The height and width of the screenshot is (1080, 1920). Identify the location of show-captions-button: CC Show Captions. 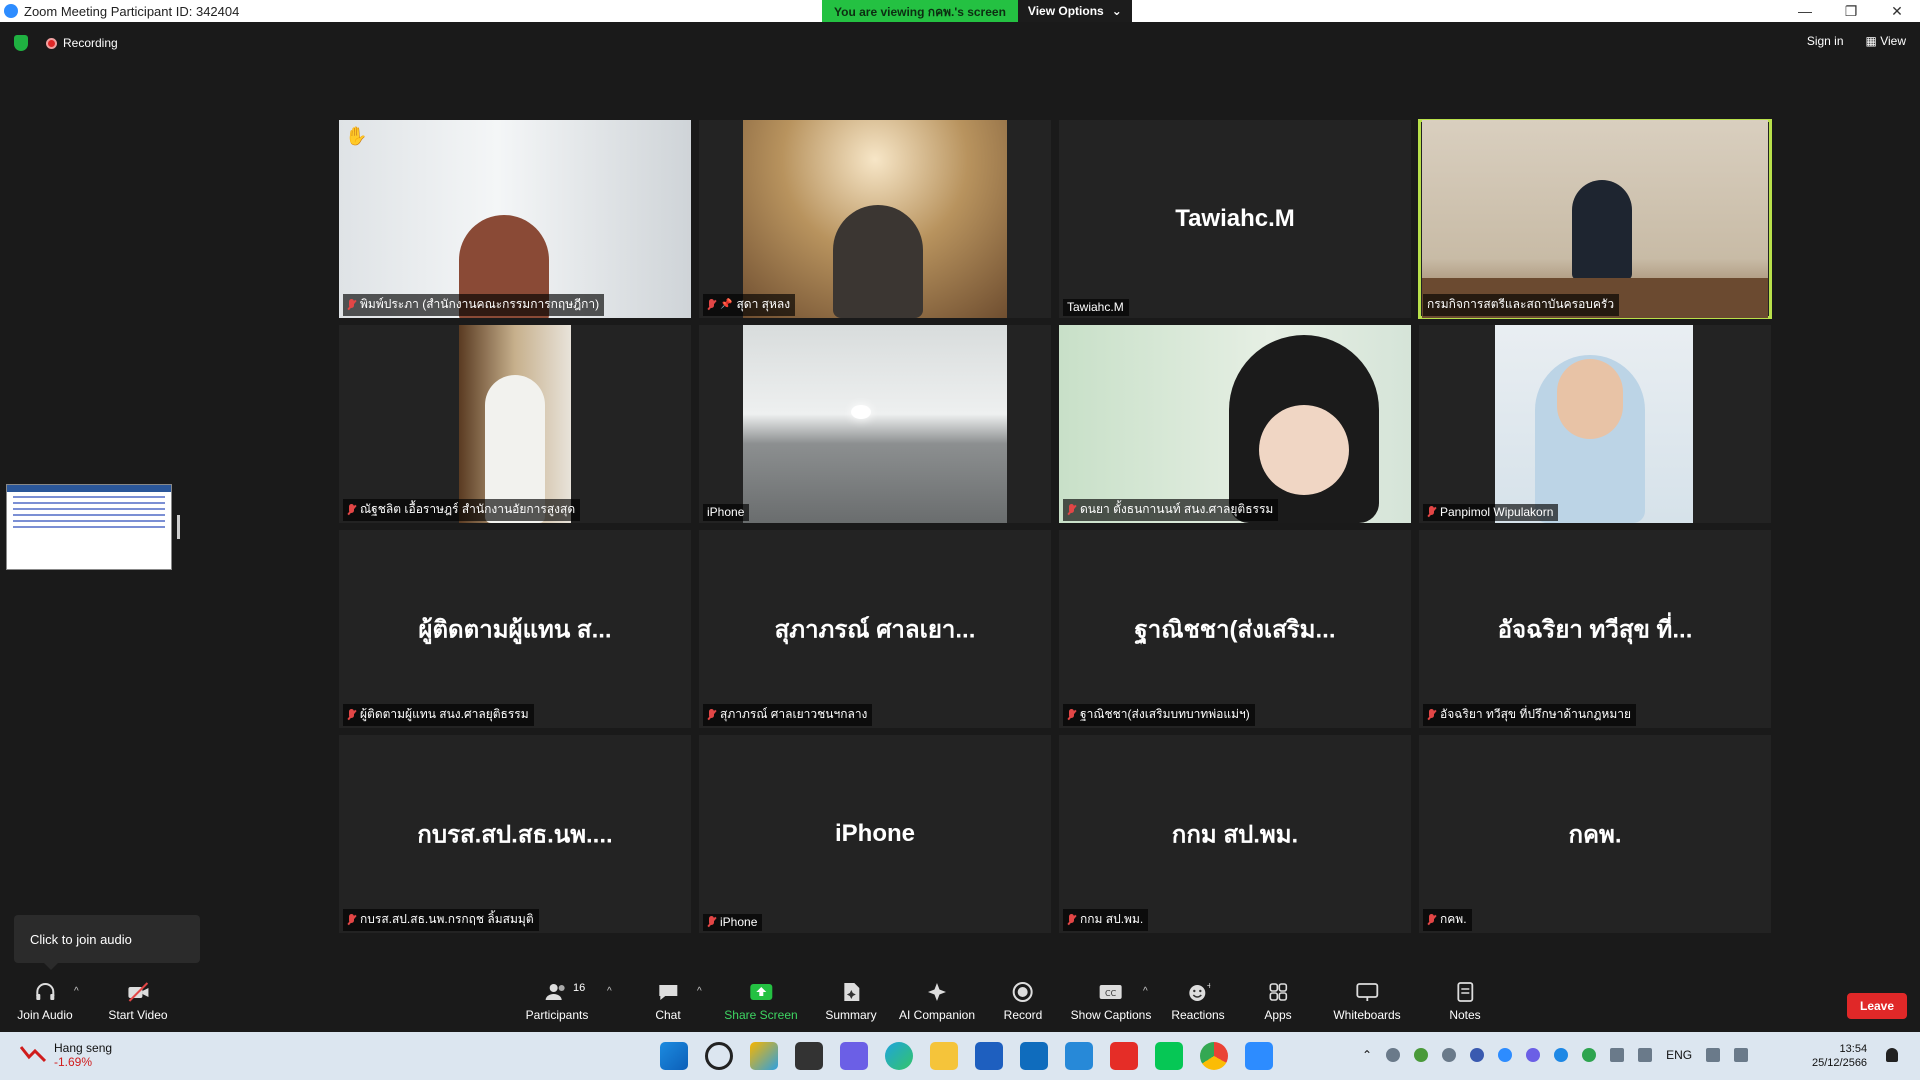
(1111, 1002).